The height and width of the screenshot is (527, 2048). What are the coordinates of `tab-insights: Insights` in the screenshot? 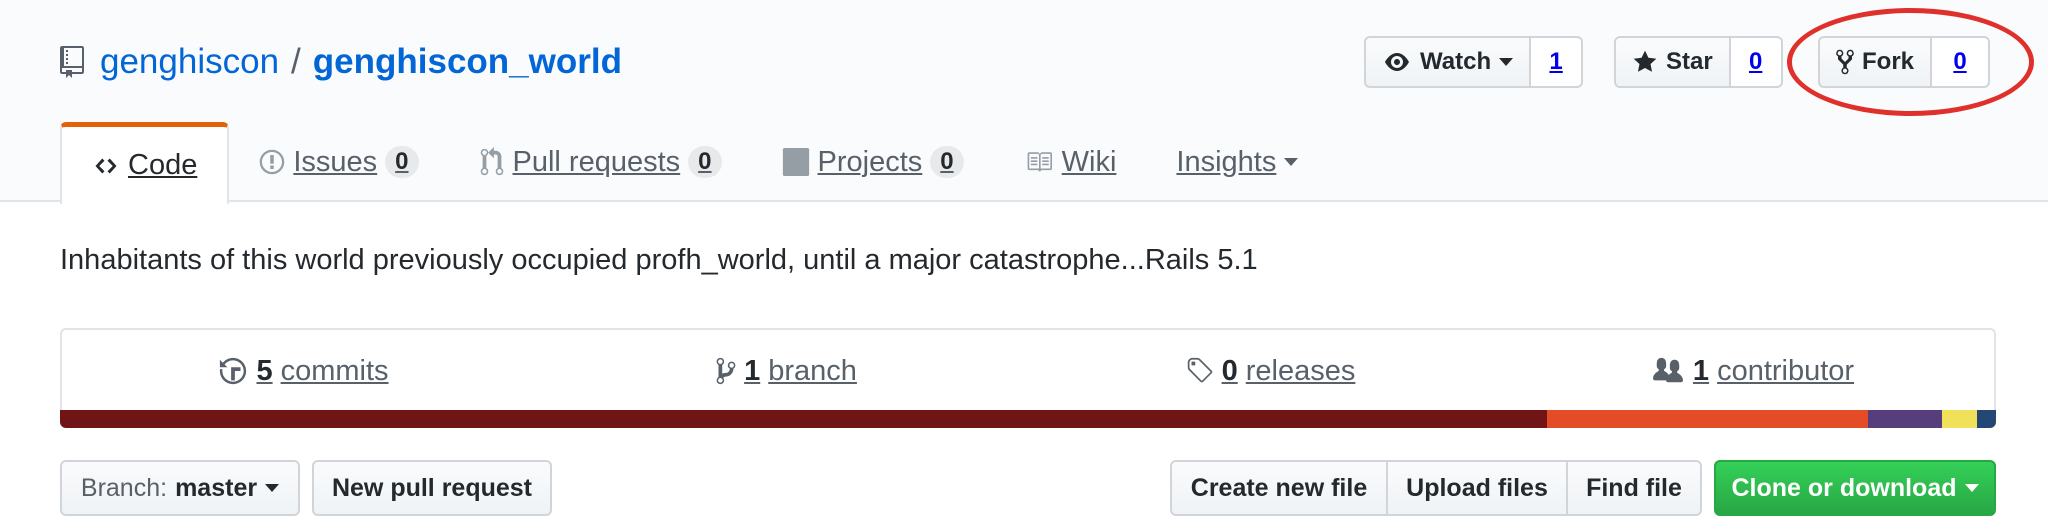 It's located at (1237, 162).